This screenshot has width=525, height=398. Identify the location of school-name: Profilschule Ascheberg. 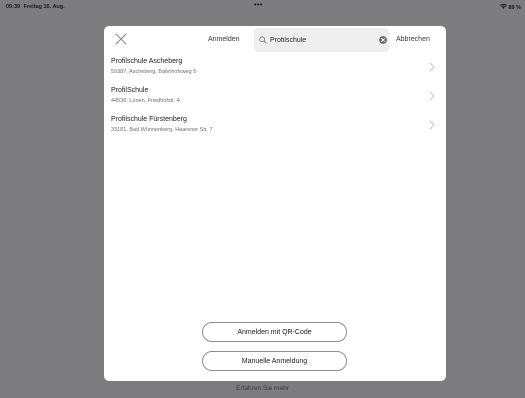
(147, 61).